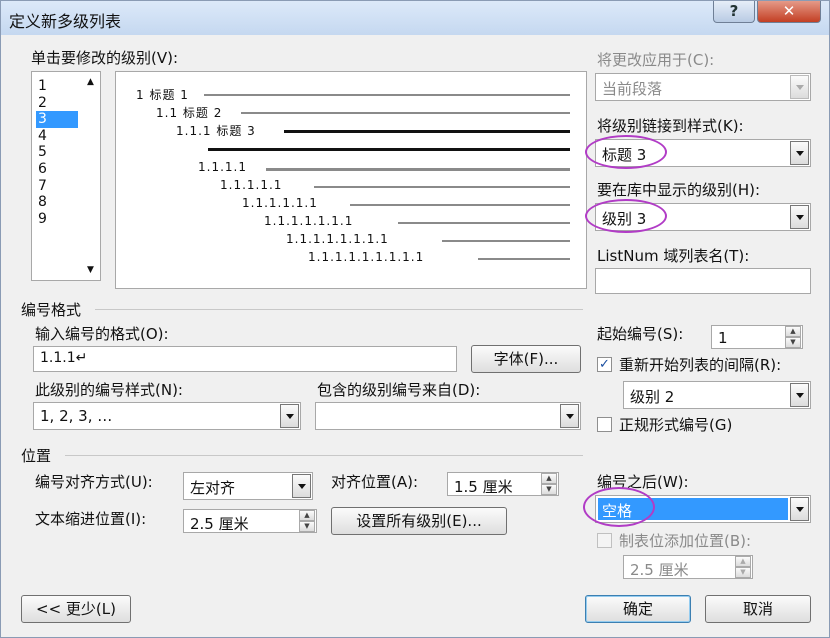 The height and width of the screenshot is (638, 830). I want to click on legal-checkbox, so click(604, 424).